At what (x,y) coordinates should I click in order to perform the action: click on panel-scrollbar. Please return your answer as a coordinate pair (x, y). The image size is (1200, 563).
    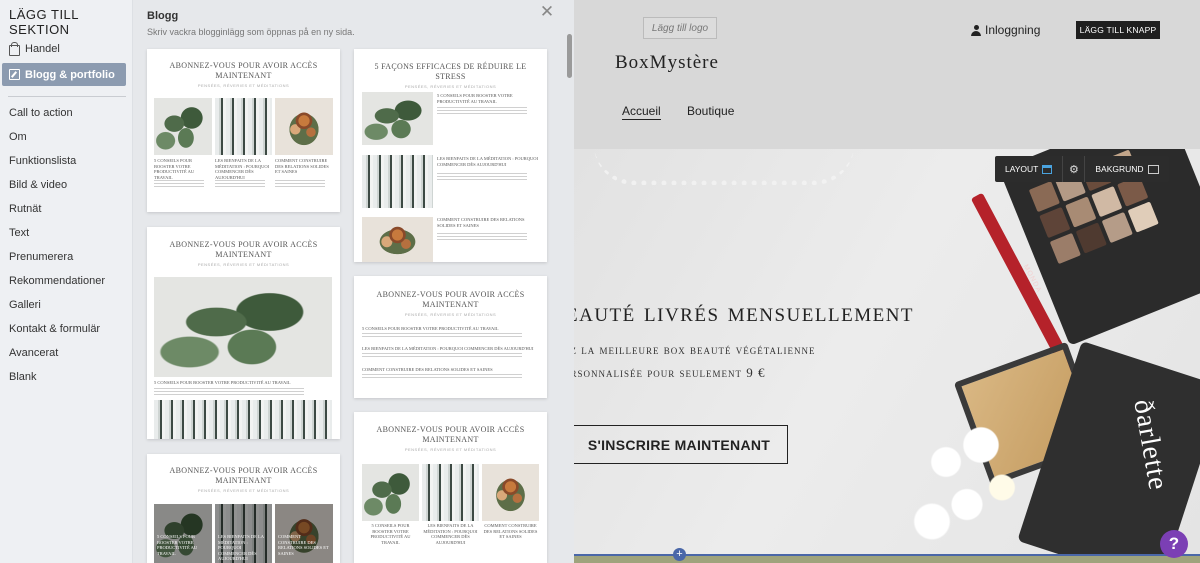
    Looking at the image, I should click on (569, 56).